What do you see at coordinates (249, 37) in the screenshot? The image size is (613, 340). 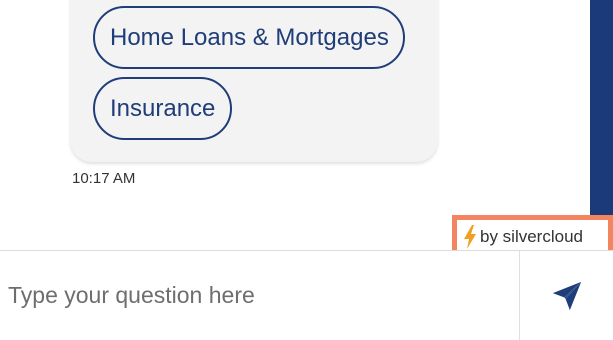 I see `quick-reply-home-loans: Home Loans & Mortgages` at bounding box center [249, 37].